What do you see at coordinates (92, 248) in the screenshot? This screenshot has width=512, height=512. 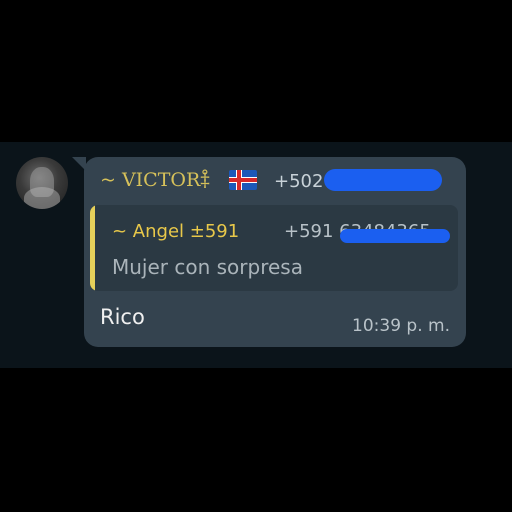 I see `quote-accent-bar` at bounding box center [92, 248].